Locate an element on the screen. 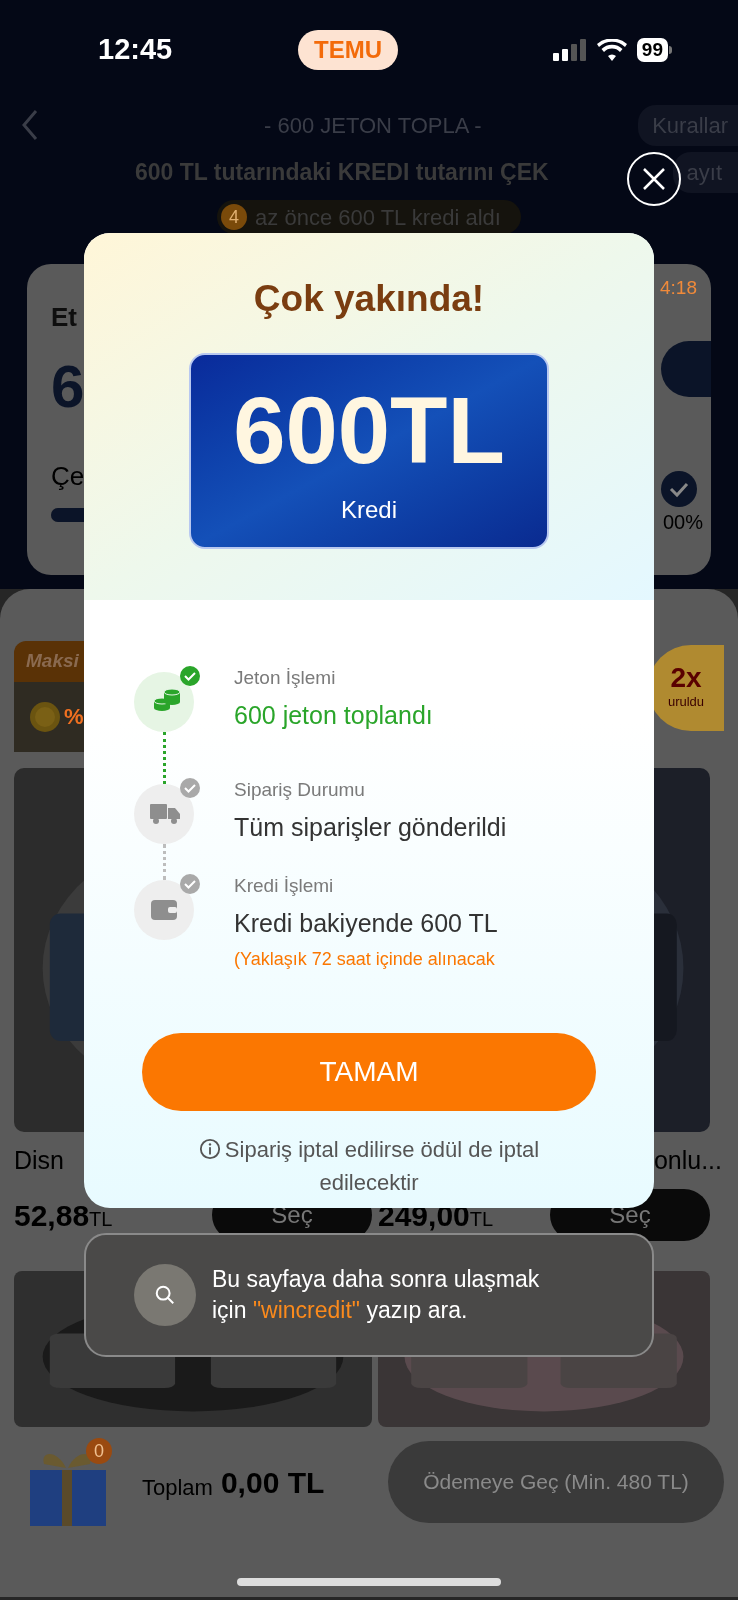  product-name: Disn is located at coordinates (39, 1160).